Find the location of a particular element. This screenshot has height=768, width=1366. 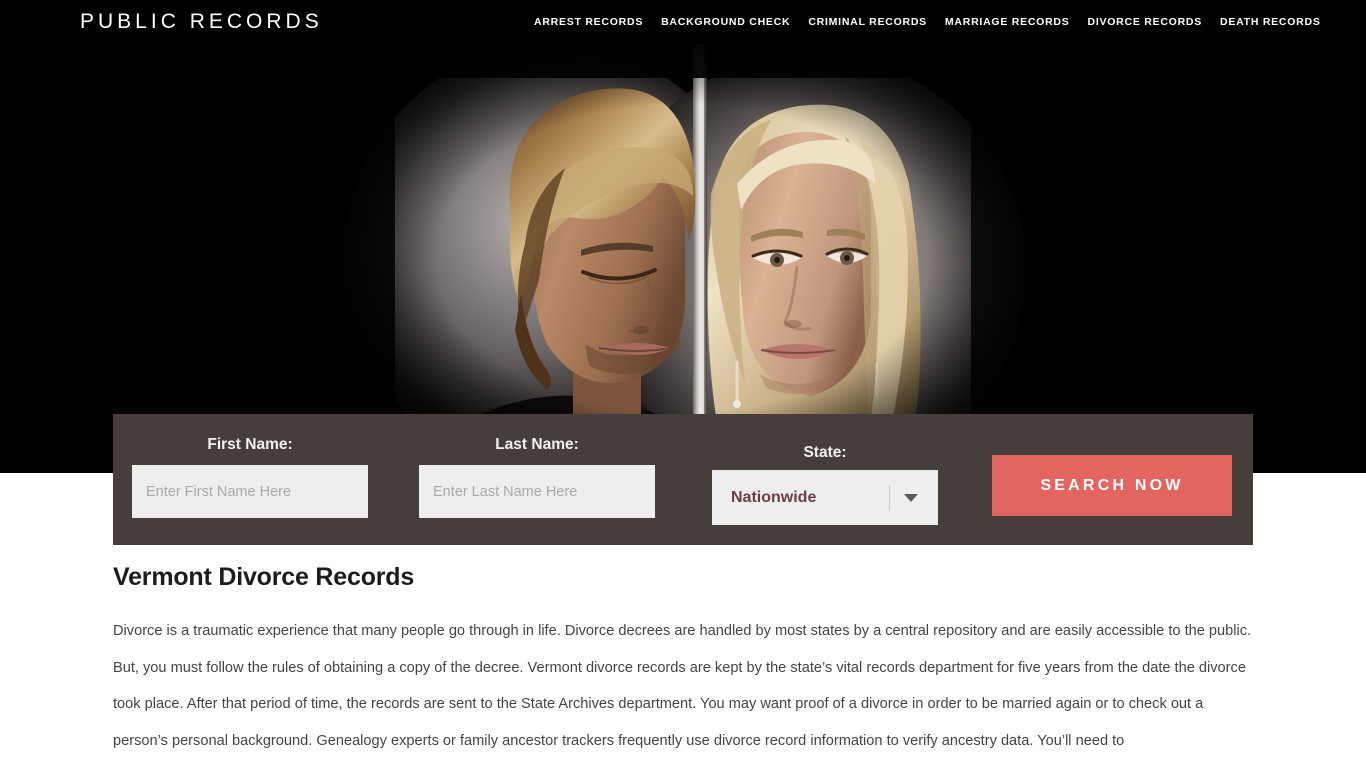

first-name-input is located at coordinates (250, 491).